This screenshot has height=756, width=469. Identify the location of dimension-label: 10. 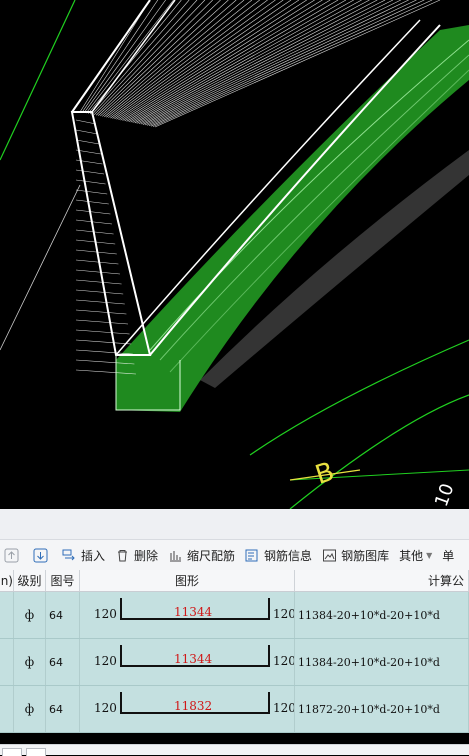
(445, 495).